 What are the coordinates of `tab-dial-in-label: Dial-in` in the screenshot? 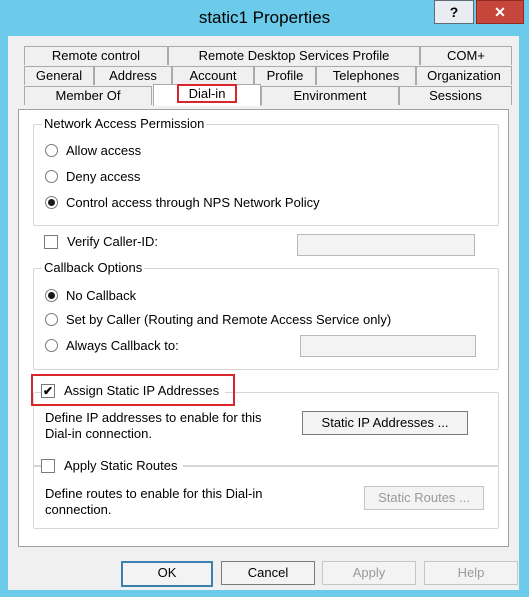 It's located at (207, 93).